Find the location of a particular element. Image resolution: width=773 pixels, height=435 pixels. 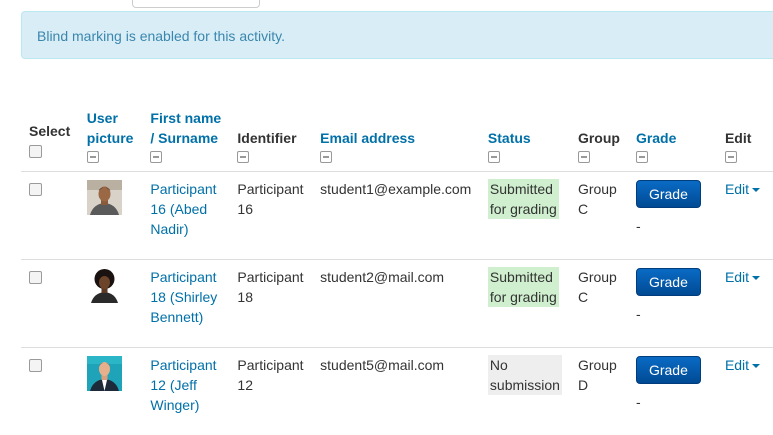

status-cell: Nosubmission is located at coordinates (525, 391).